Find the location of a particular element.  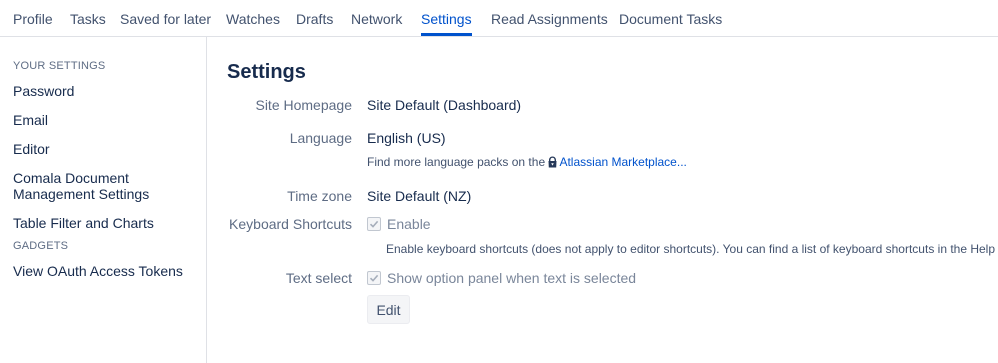

tab-network: Network is located at coordinates (376, 19).